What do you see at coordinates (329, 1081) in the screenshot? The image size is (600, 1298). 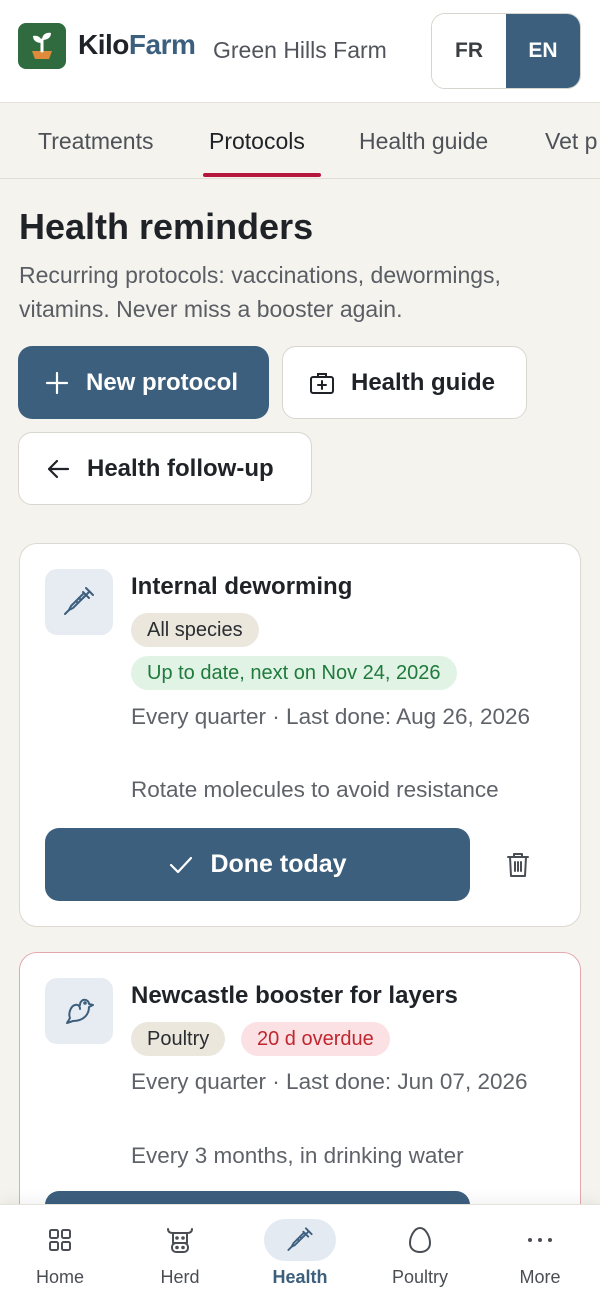 I see `protocol-frequency: Every quarter · Last done: Jun 07, 2026` at bounding box center [329, 1081].